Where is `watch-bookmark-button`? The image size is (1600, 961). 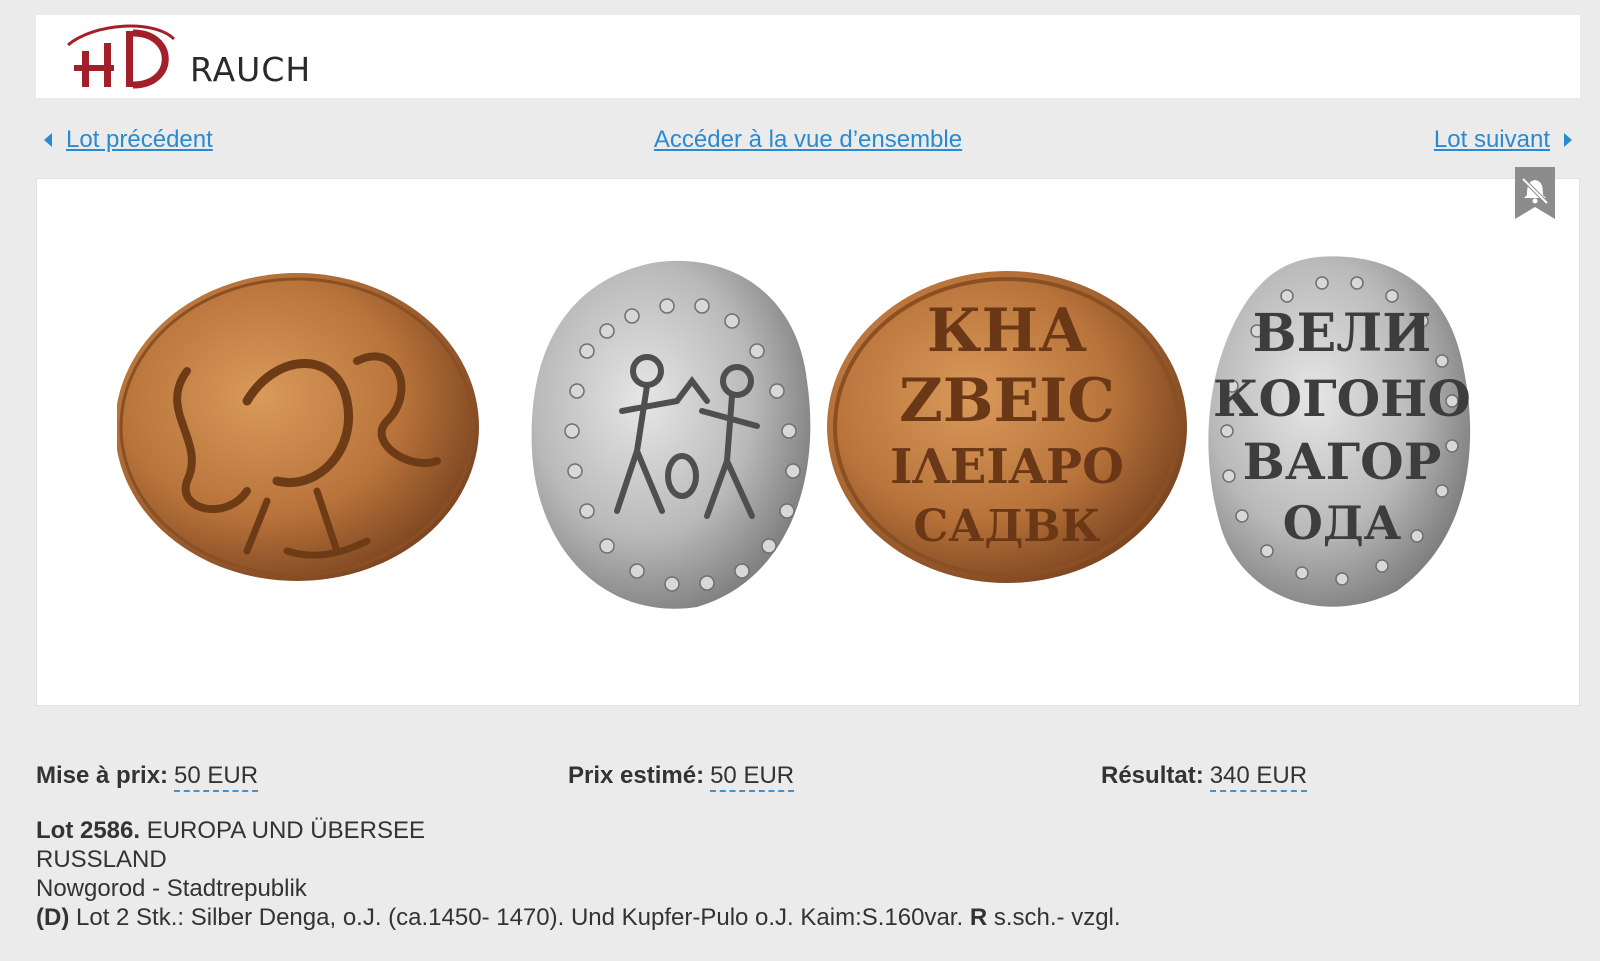 watch-bookmark-button is located at coordinates (1535, 193).